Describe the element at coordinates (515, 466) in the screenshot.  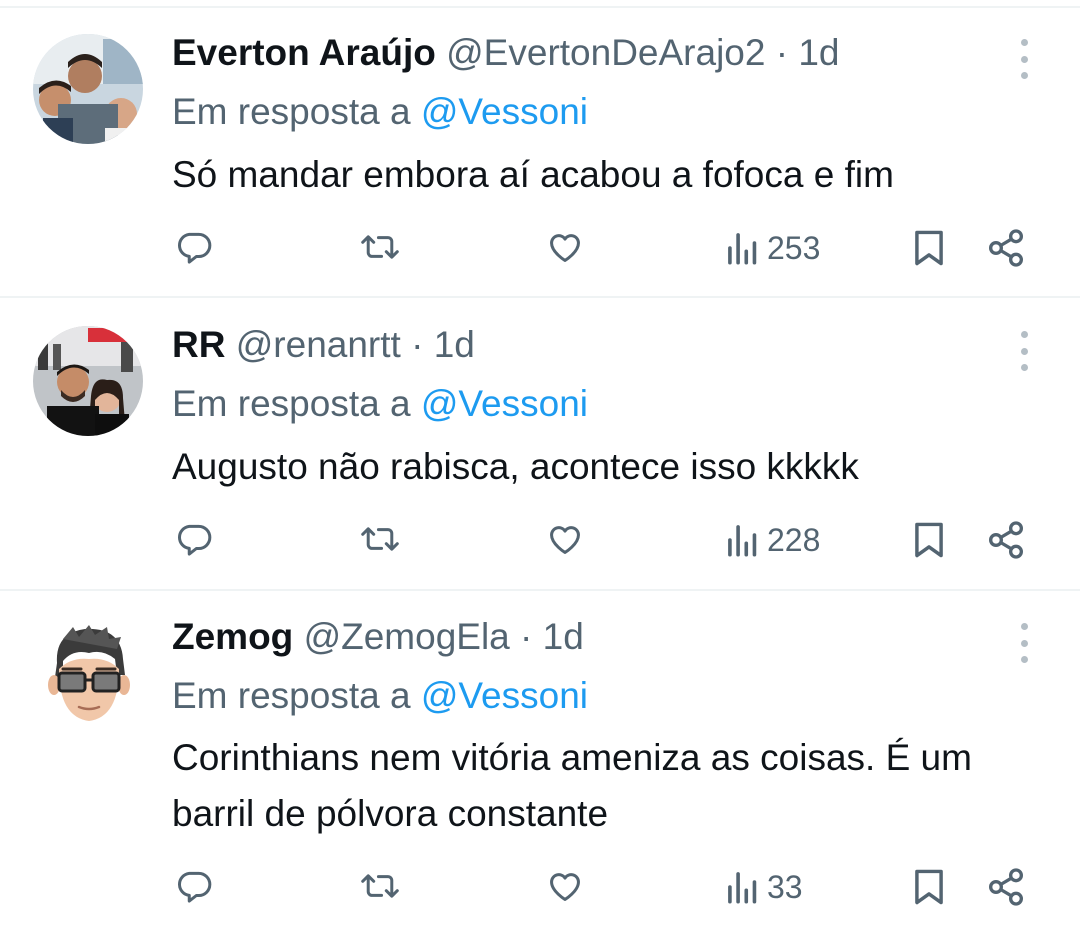
I see `tweet-text: Augusto não rabisca, acontece isso kkkkk` at that location.